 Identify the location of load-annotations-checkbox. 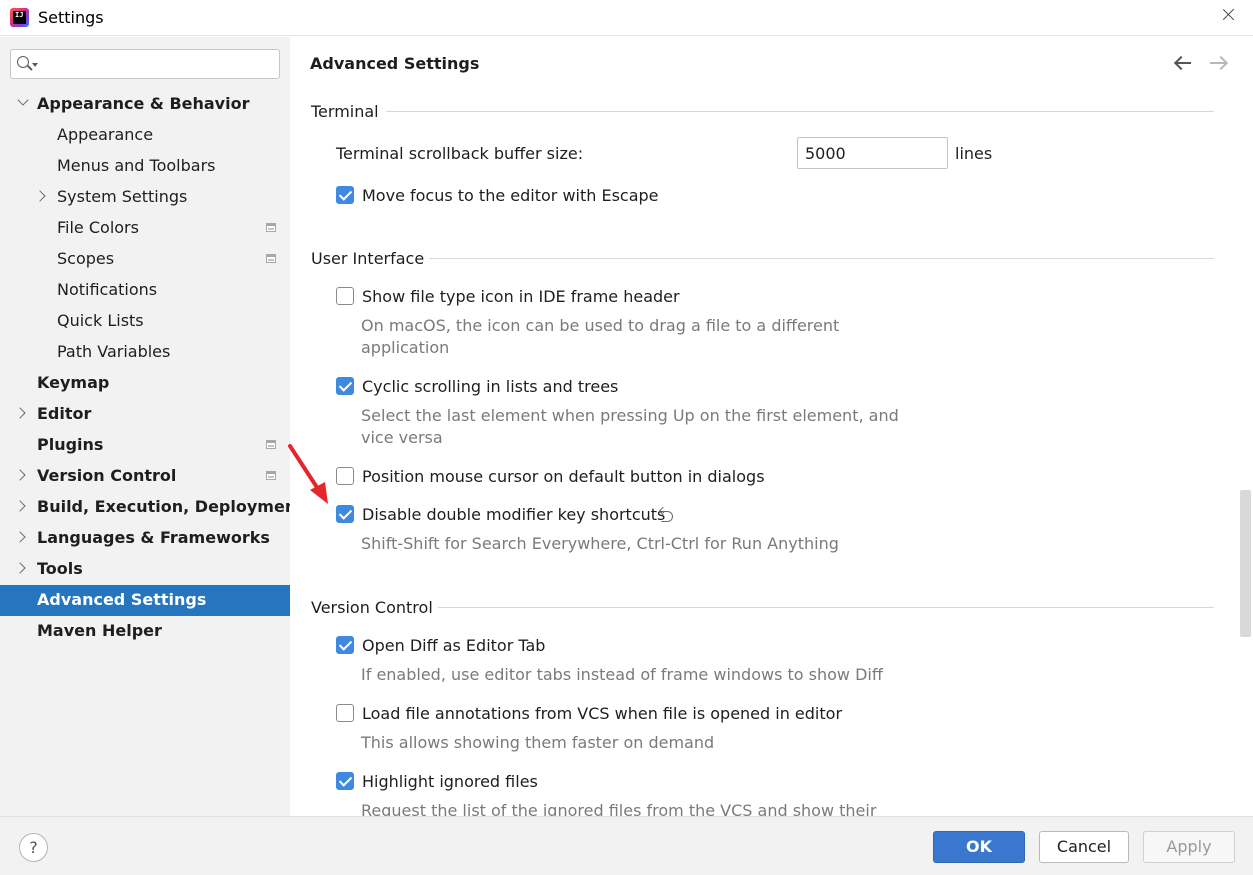
(345, 713).